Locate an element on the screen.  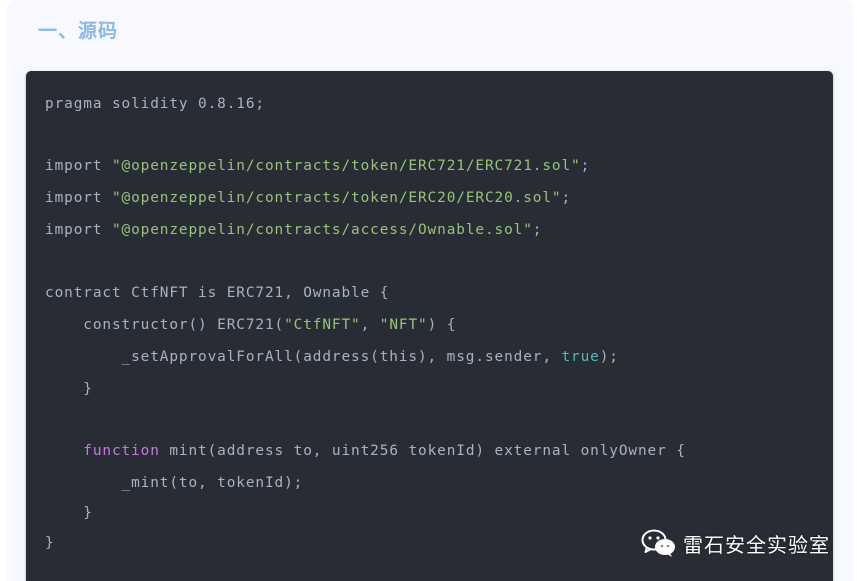
code-line: _mint(to, tokenId); is located at coordinates (174, 483).